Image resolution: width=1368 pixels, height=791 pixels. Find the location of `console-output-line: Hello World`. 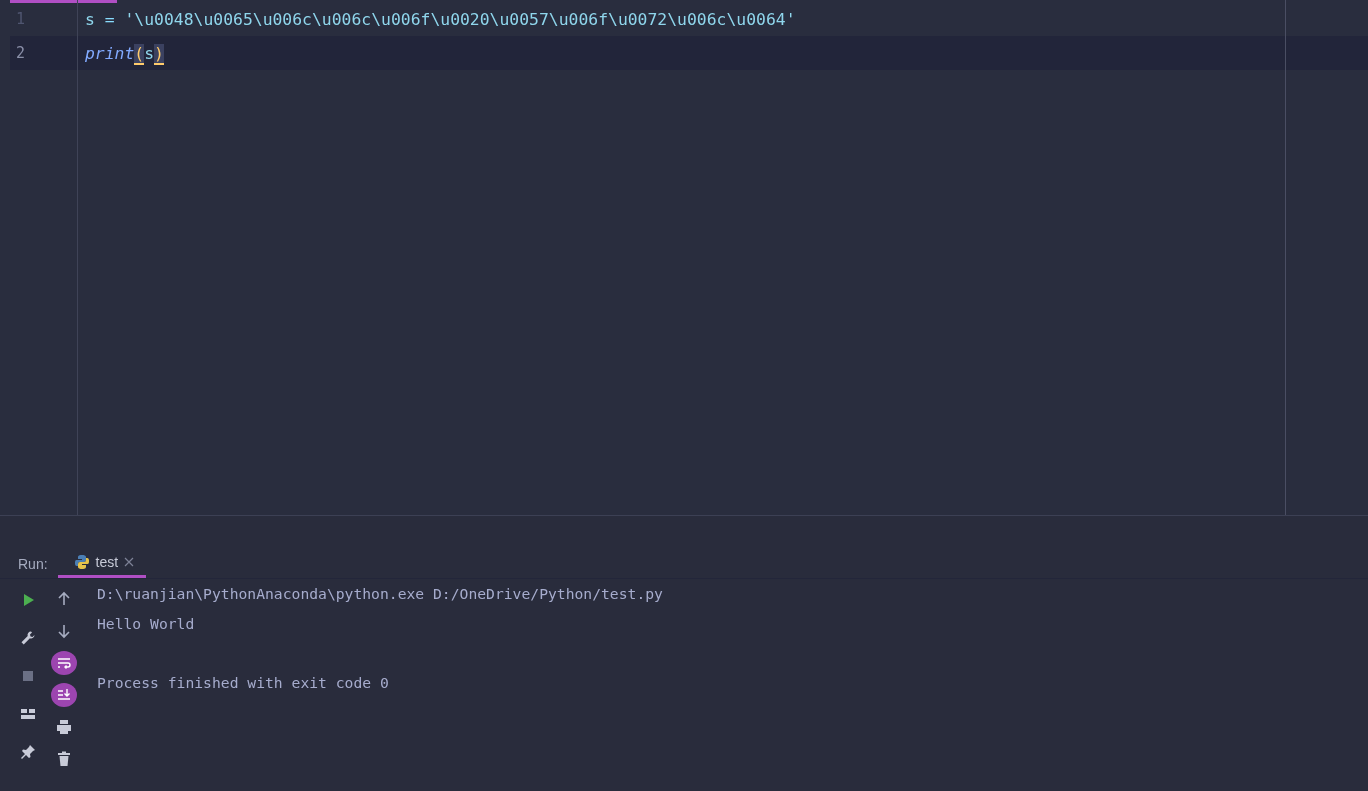

console-output-line: Hello World is located at coordinates (146, 624).